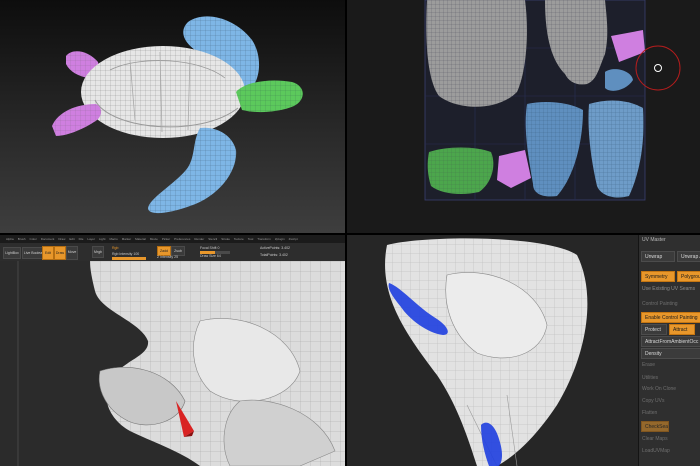  Describe the element at coordinates (659, 389) in the screenshot. I see `work-on-clone-button: Work On Clone` at that location.